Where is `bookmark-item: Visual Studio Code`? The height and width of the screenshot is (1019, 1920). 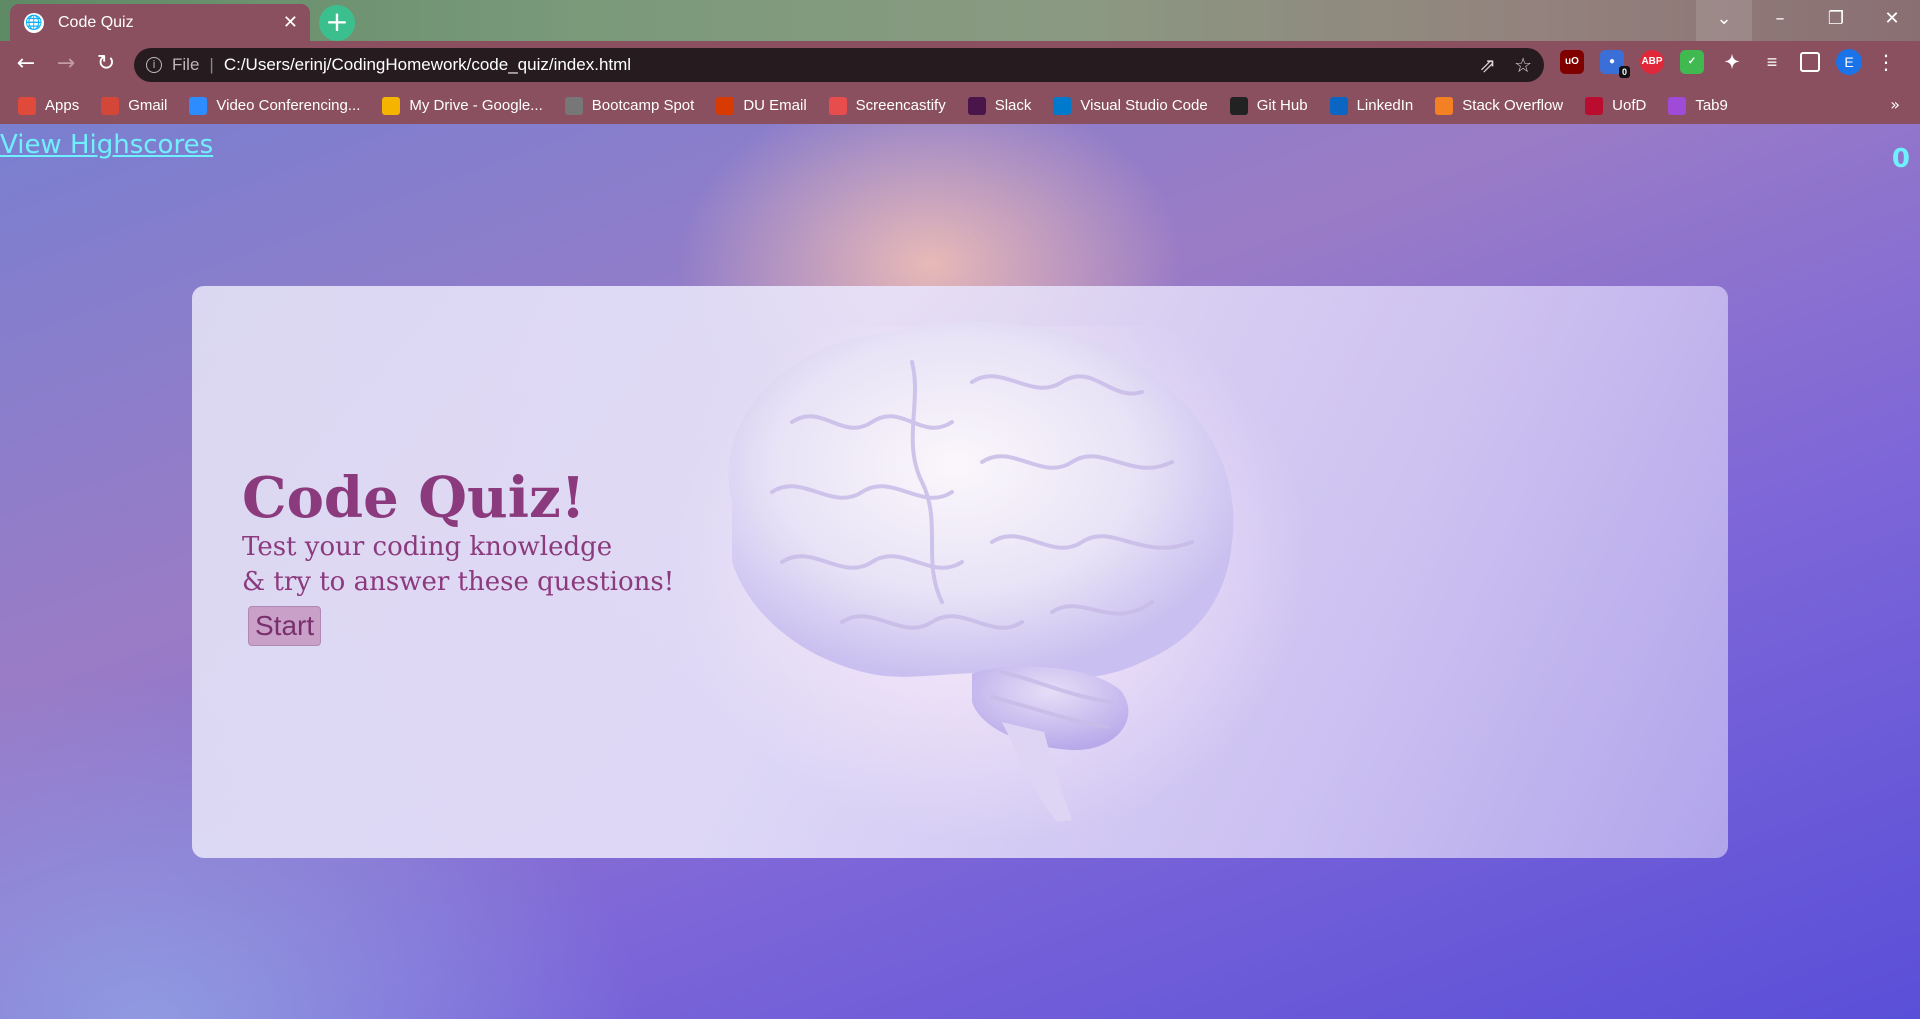 bookmark-item: Visual Studio Code is located at coordinates (1130, 105).